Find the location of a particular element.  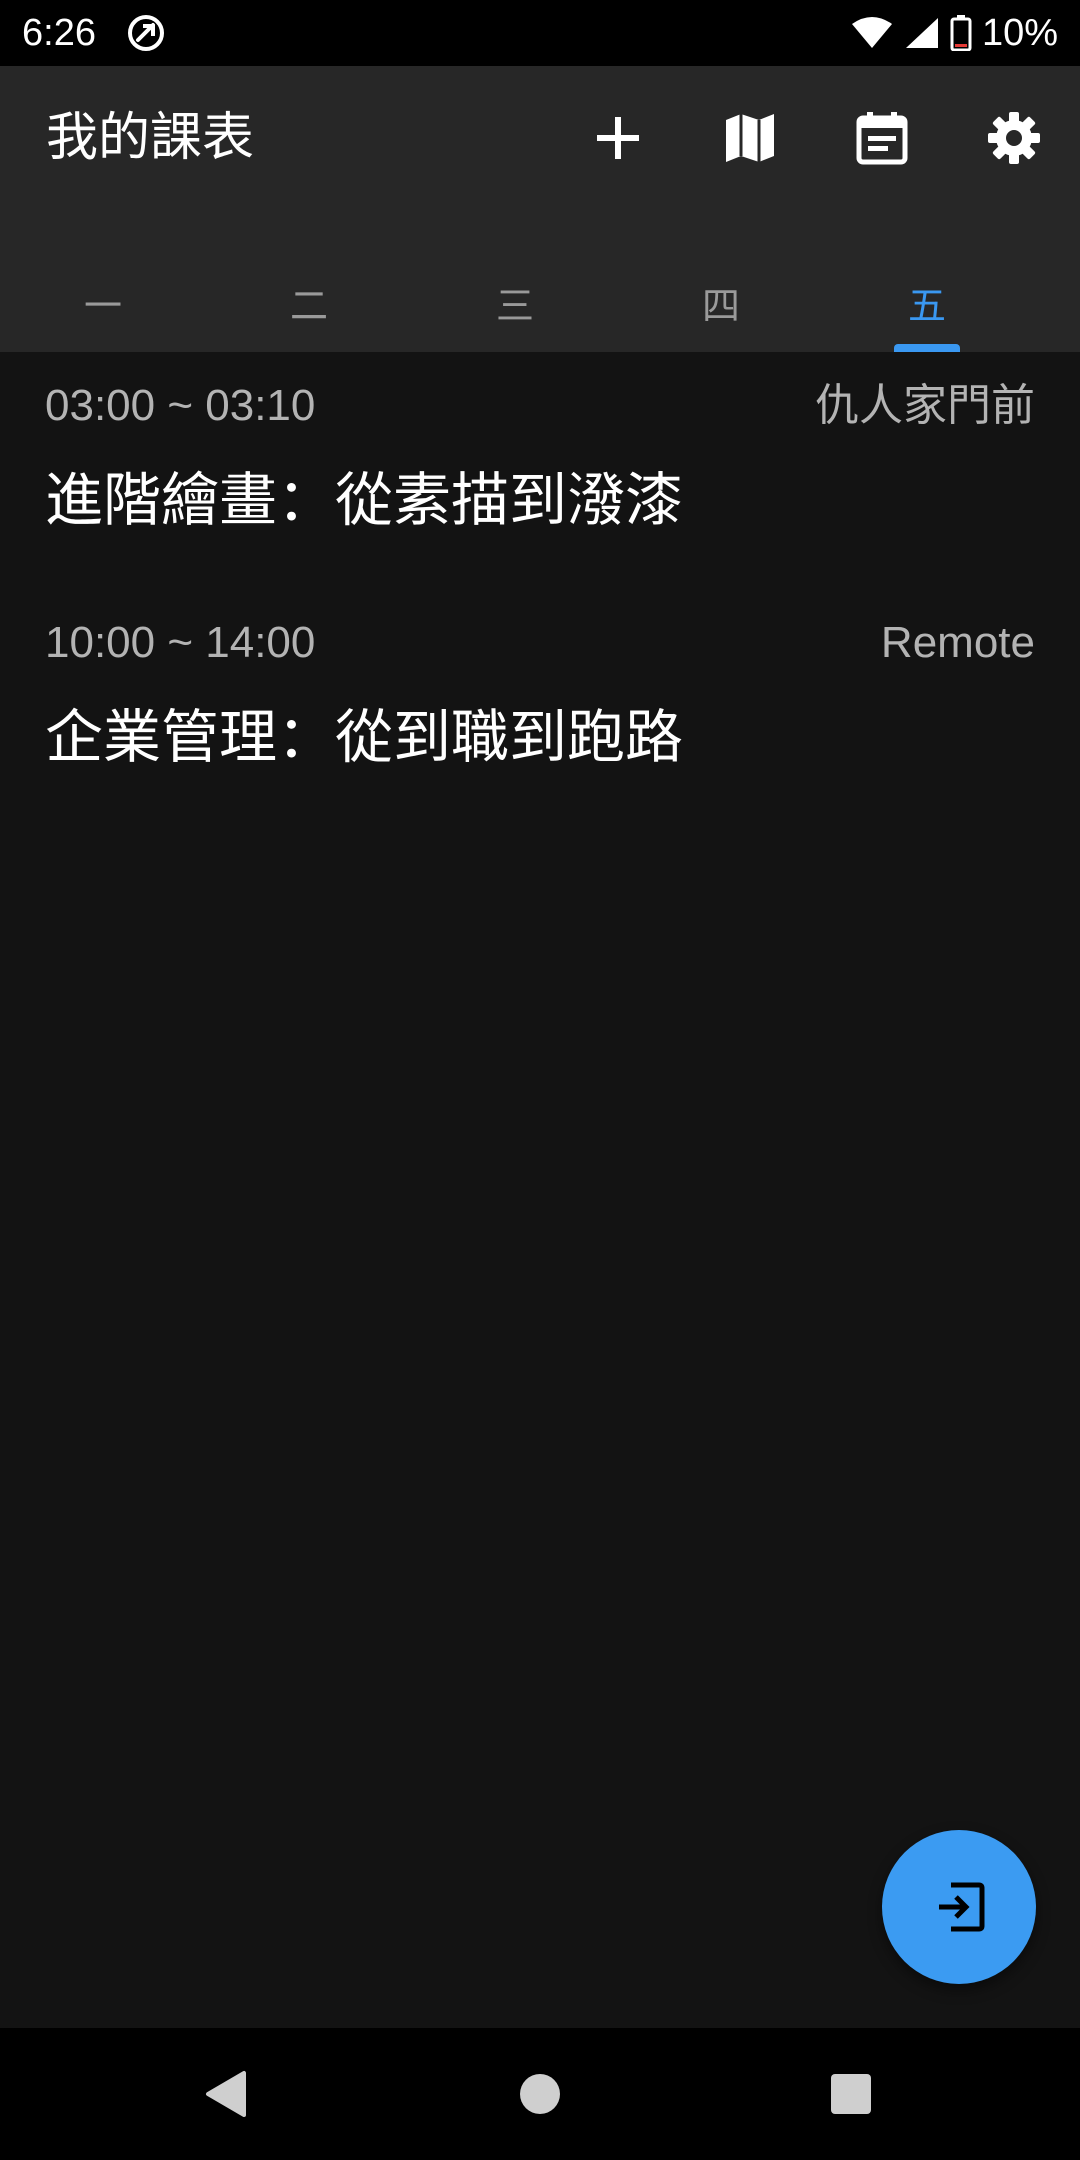

app-bar: 我的課表 一 二 三 四 五 is located at coordinates (540, 209).